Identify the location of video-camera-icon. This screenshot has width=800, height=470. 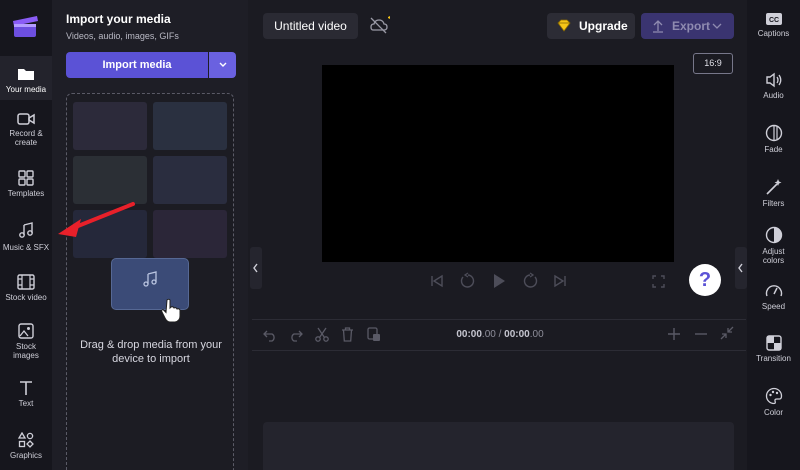
(26, 119).